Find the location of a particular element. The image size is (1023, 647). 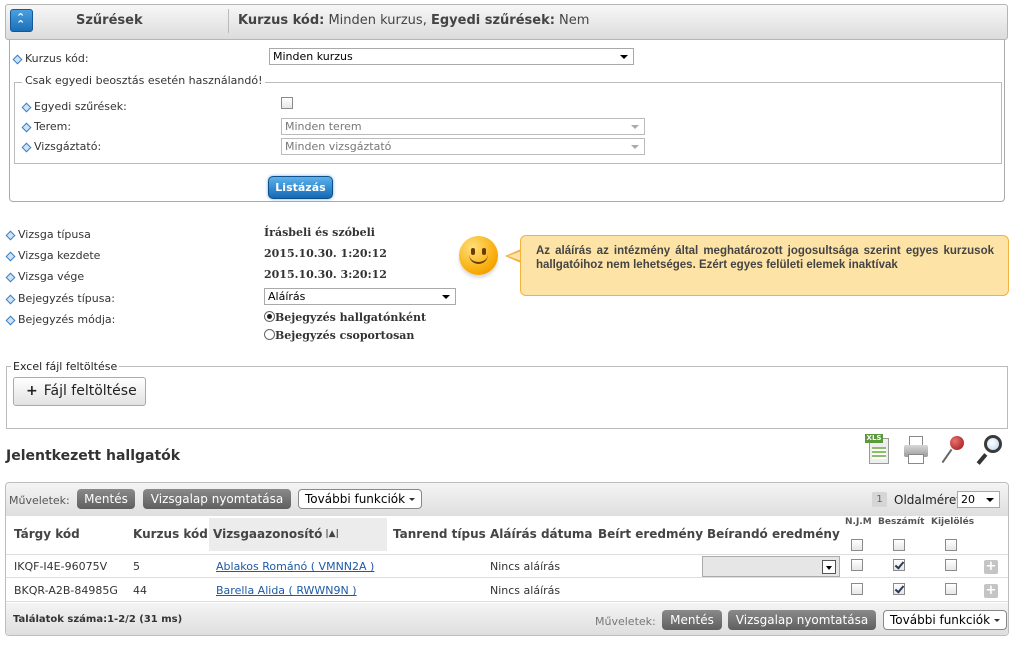

filter-title: Szűrések is located at coordinates (109, 20).